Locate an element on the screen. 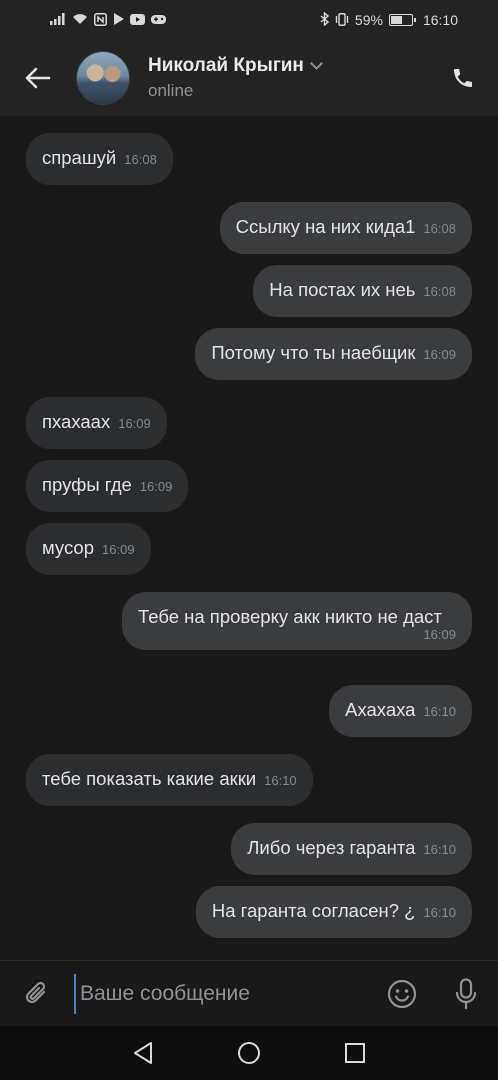 This screenshot has width=498, height=1080. triangle-back-icon is located at coordinates (143, 1053).